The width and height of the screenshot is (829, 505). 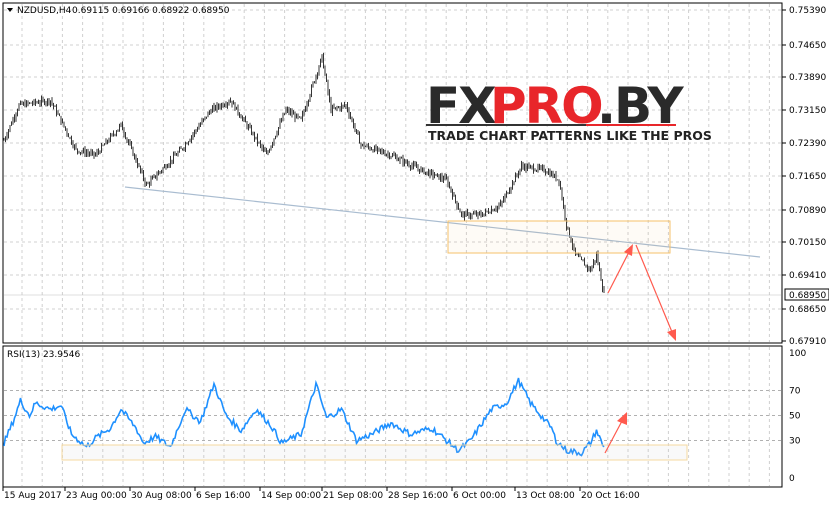 What do you see at coordinates (795, 442) in the screenshot?
I see `rsi-tick-label: 30` at bounding box center [795, 442].